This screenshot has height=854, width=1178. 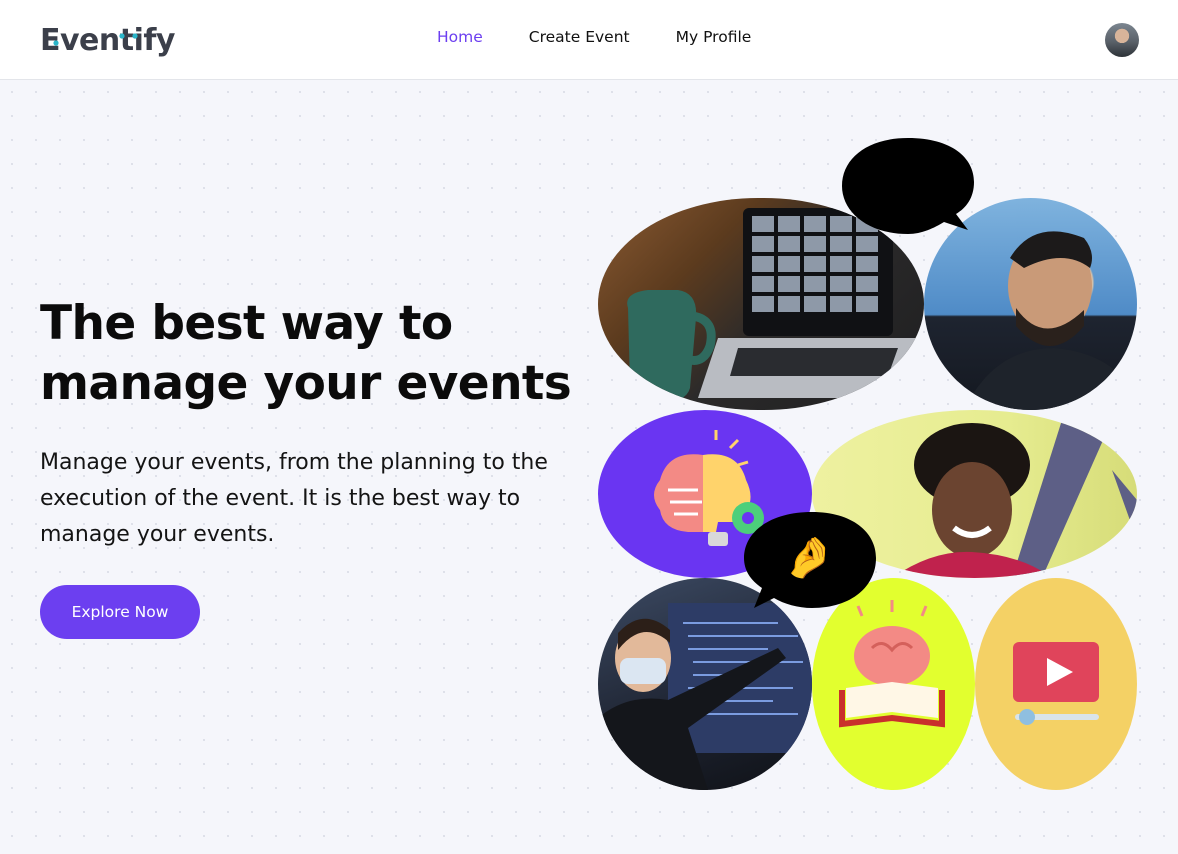 What do you see at coordinates (306, 353) in the screenshot?
I see `hero-headline: The best way to manage your events` at bounding box center [306, 353].